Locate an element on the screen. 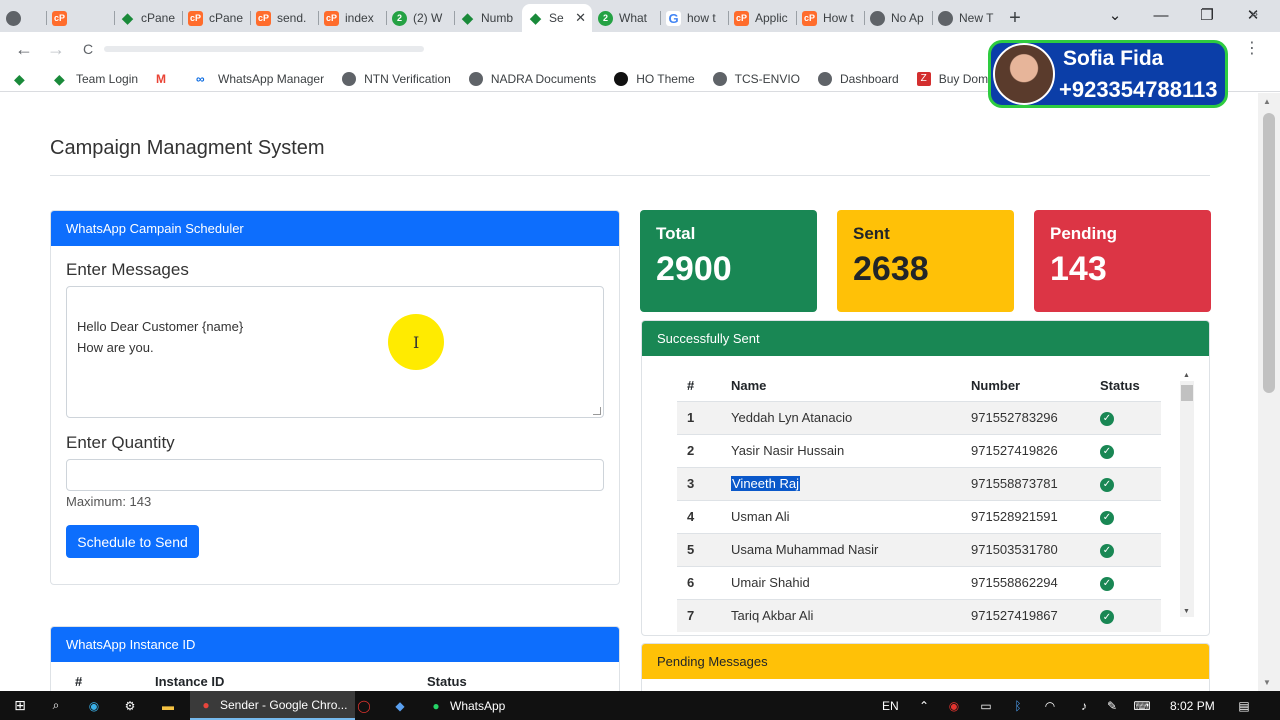 The image size is (1280, 720). browser-menu-icon: ⋮ is located at coordinates (1252, 48).